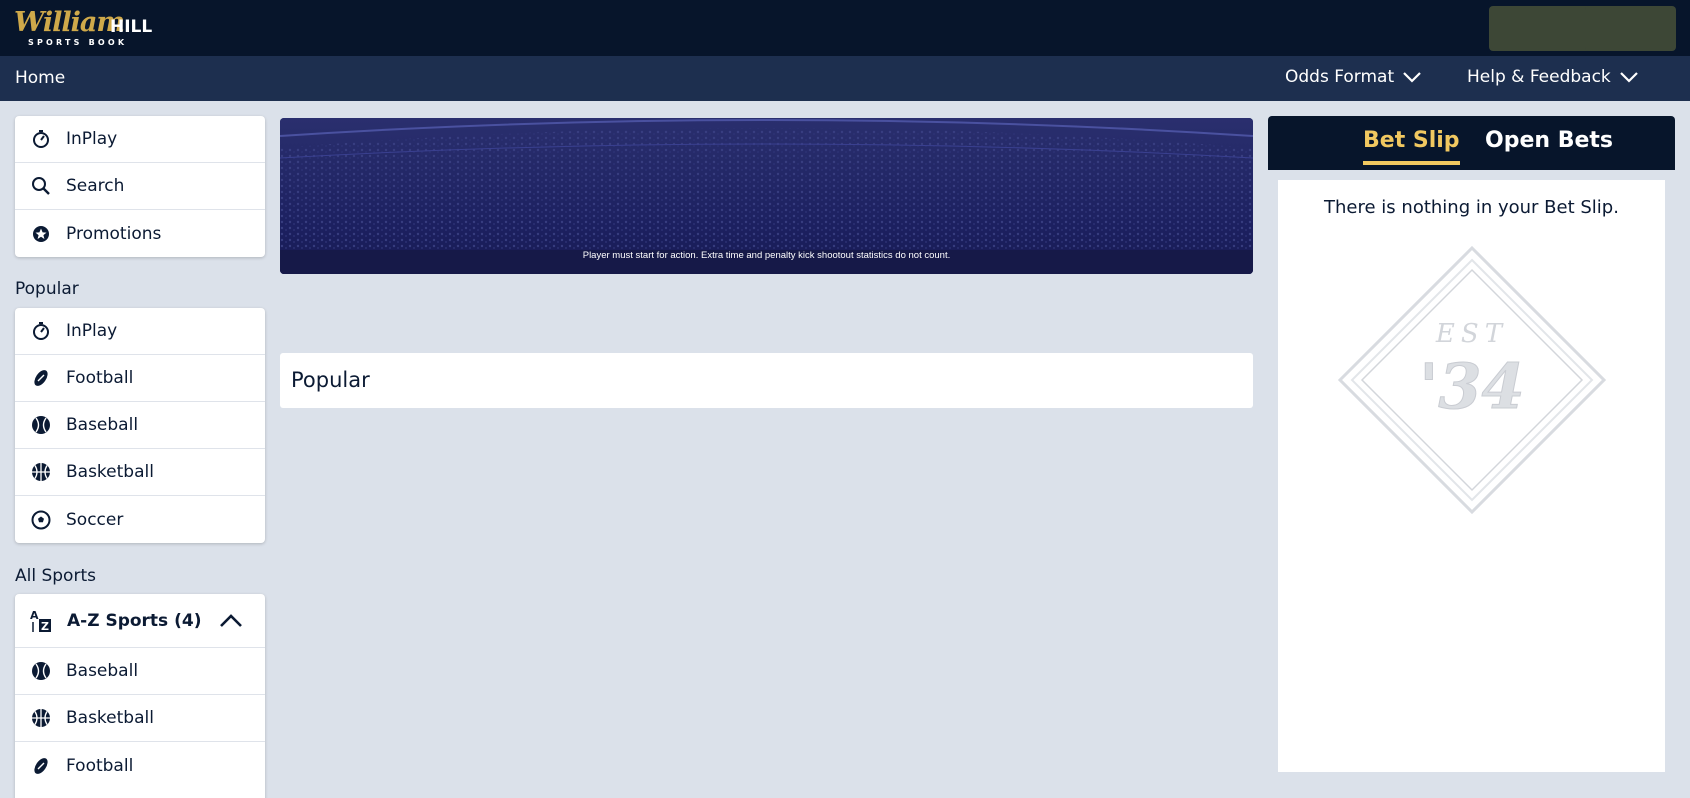 Image resolution: width=1690 pixels, height=798 pixels. Describe the element at coordinates (140, 378) in the screenshot. I see `popular-item-football: Football` at that location.